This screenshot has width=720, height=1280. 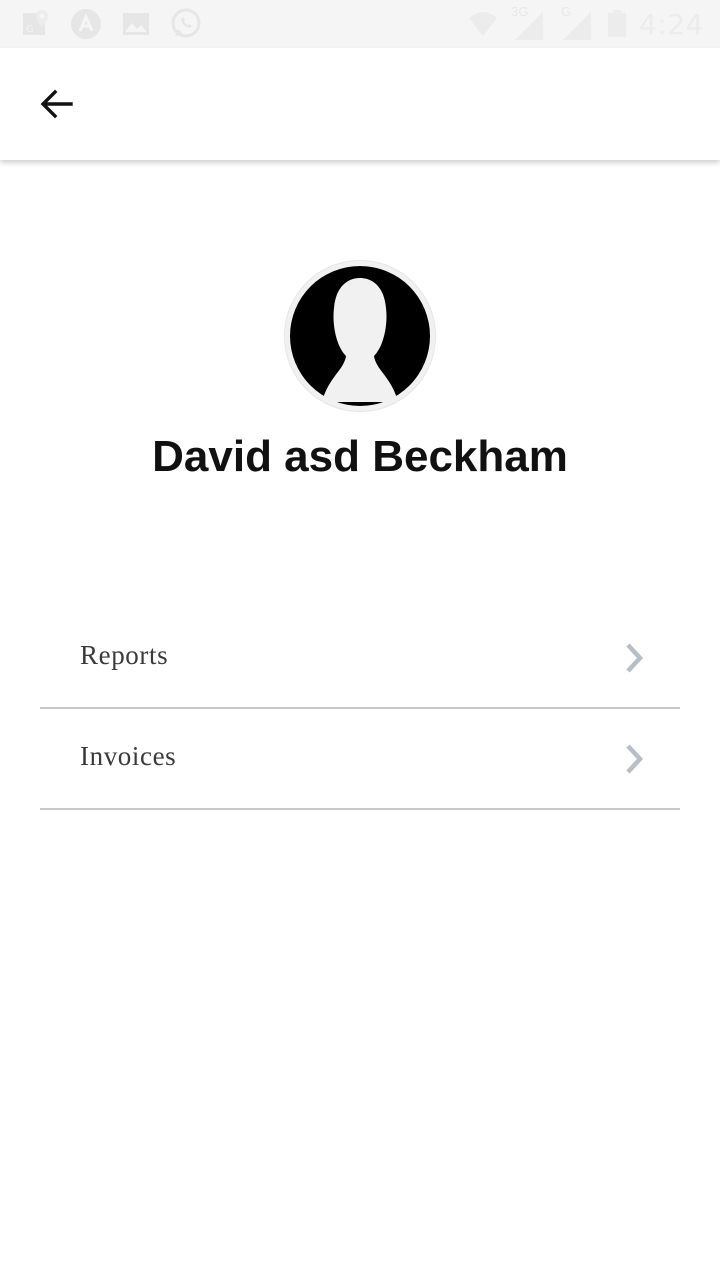 I want to click on menu-item-reports: Reports, so click(x=360, y=658).